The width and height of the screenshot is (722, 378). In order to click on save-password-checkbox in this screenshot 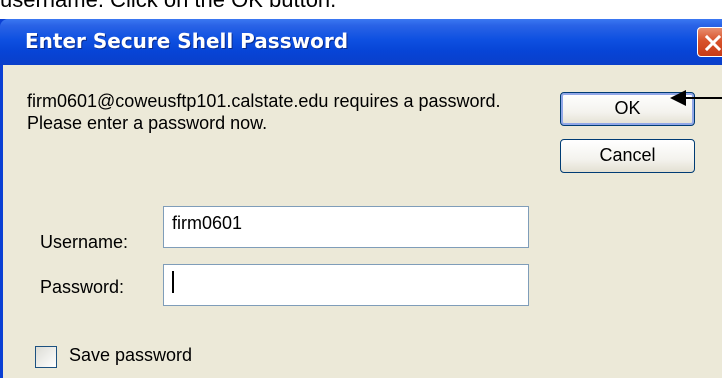, I will do `click(46, 357)`.